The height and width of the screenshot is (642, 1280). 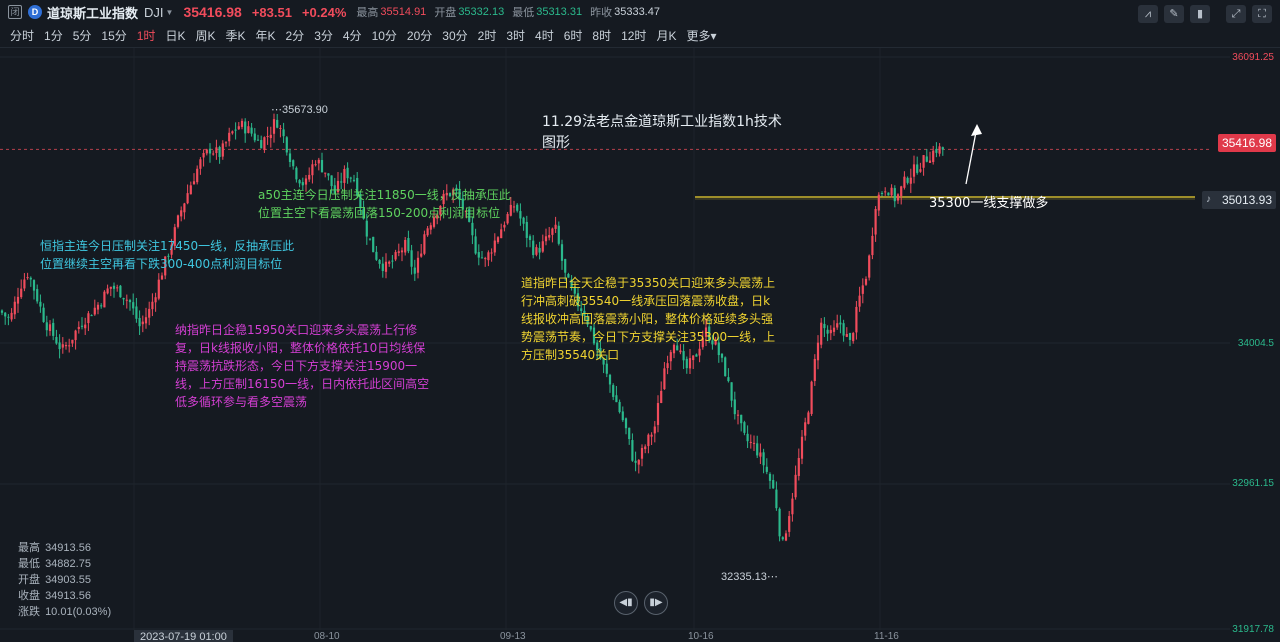 What do you see at coordinates (454, 35) in the screenshot?
I see `period-tab: 30分` at bounding box center [454, 35].